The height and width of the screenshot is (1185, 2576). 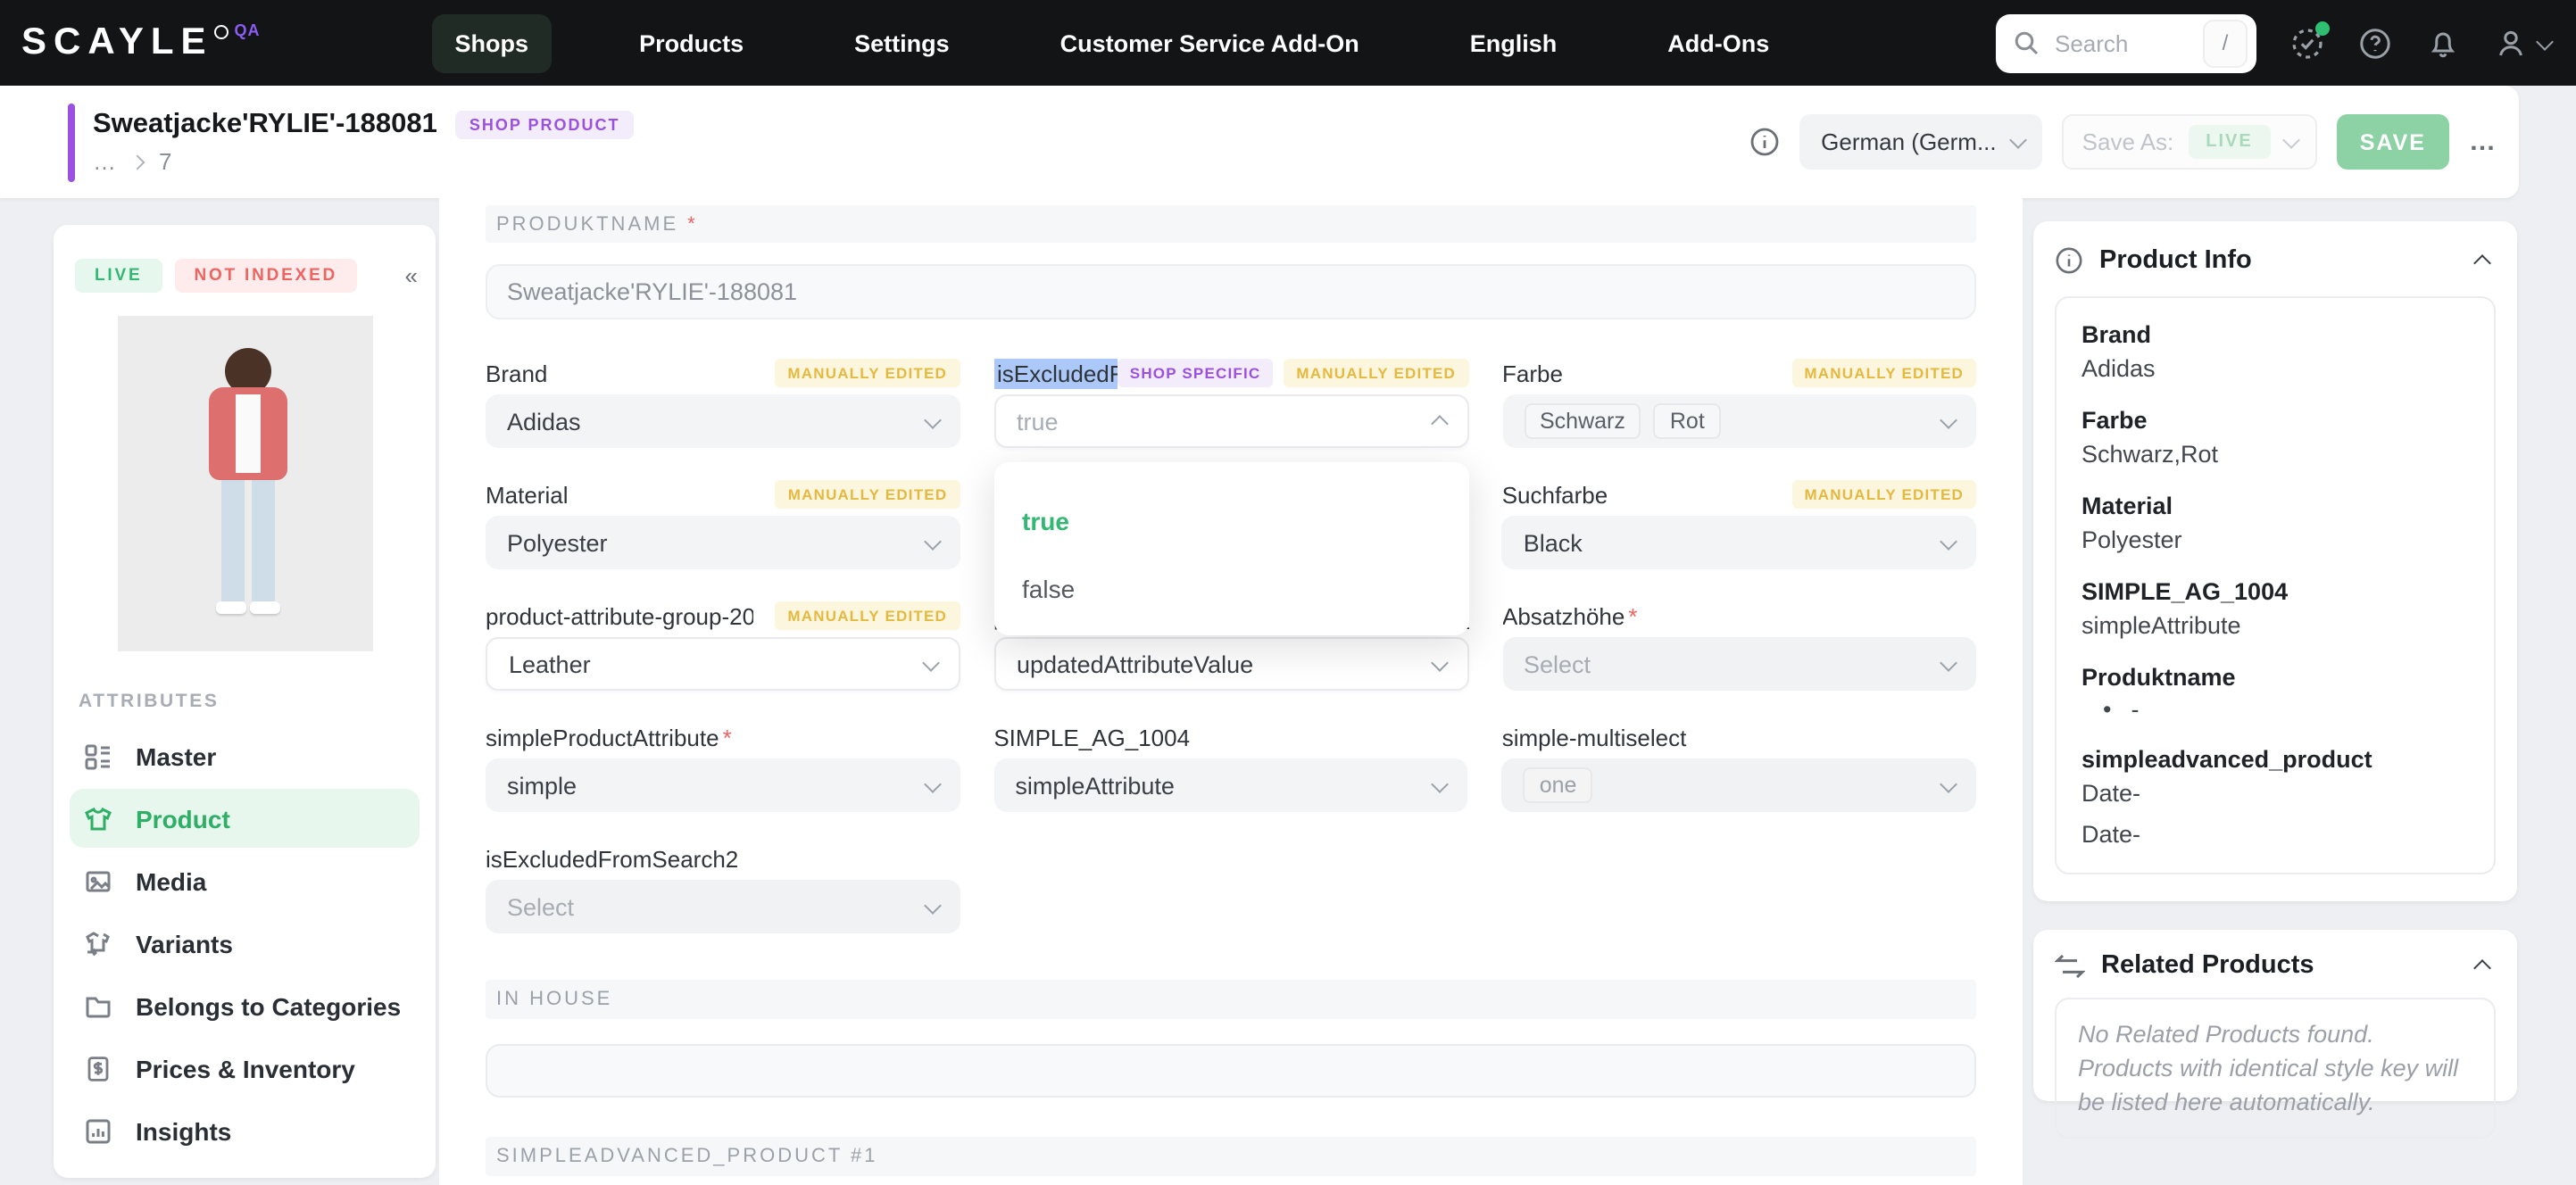 What do you see at coordinates (2230, 142) in the screenshot?
I see `save-as-live-chip: LIVE` at bounding box center [2230, 142].